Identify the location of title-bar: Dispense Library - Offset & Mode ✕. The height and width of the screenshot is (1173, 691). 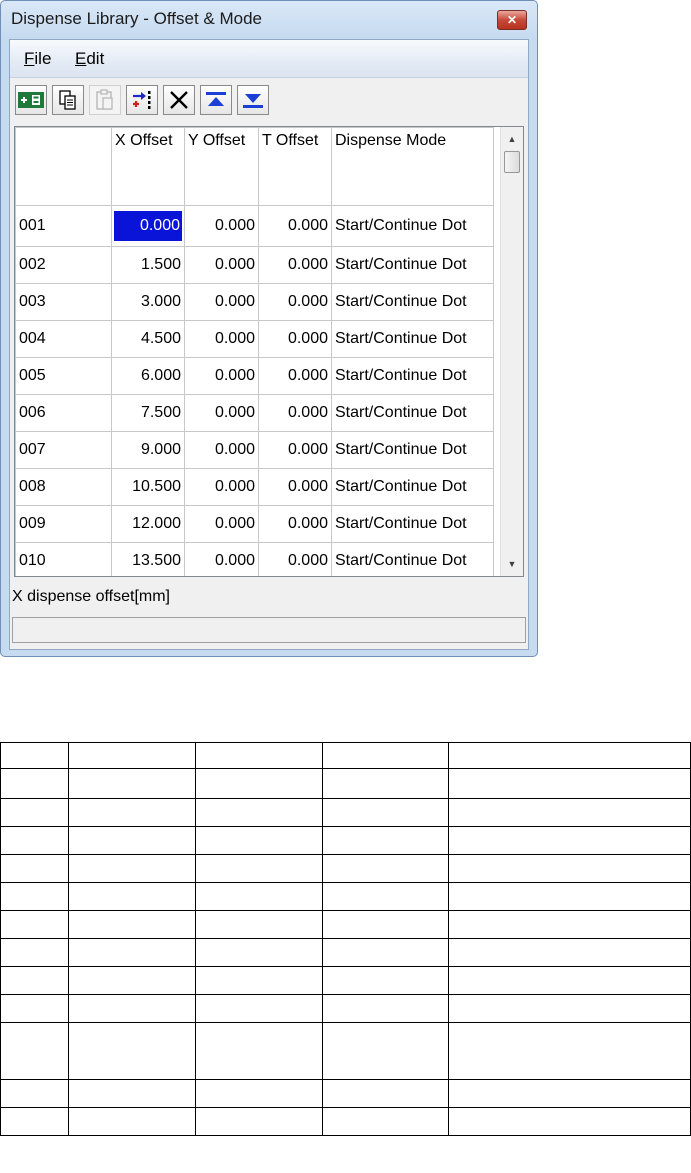
(269, 20).